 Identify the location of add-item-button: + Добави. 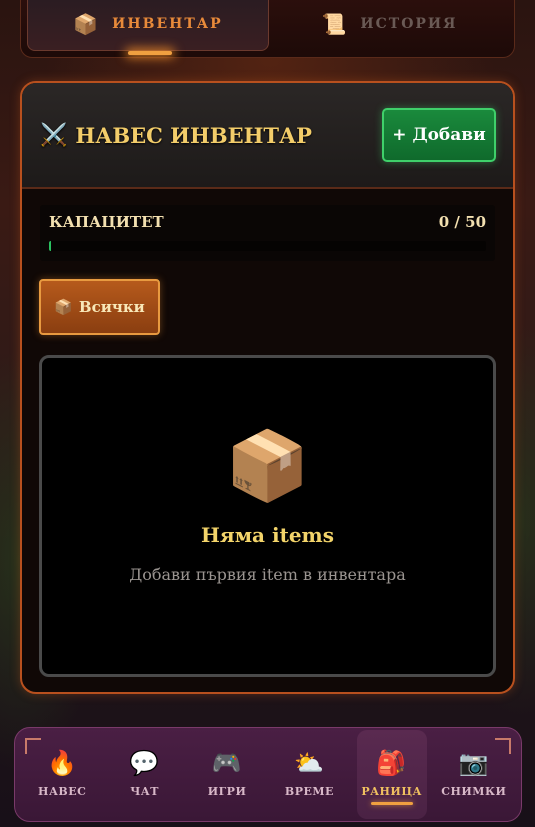
(439, 135).